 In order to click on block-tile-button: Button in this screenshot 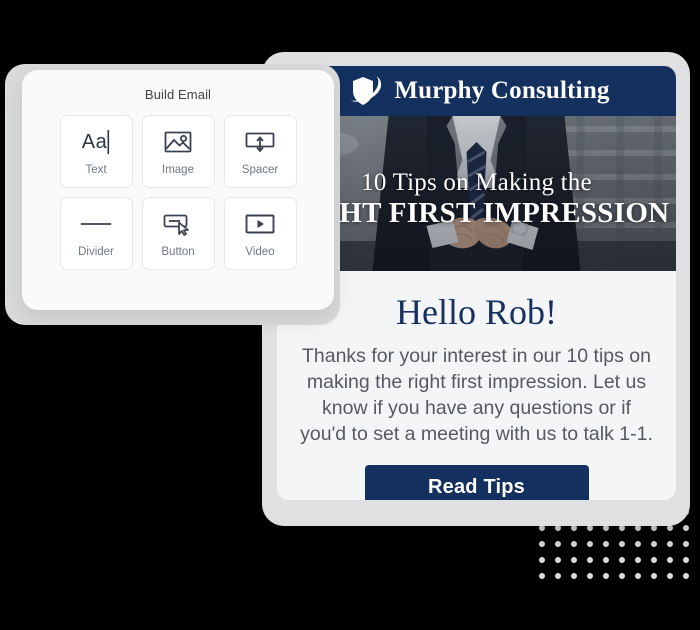, I will do `click(178, 233)`.